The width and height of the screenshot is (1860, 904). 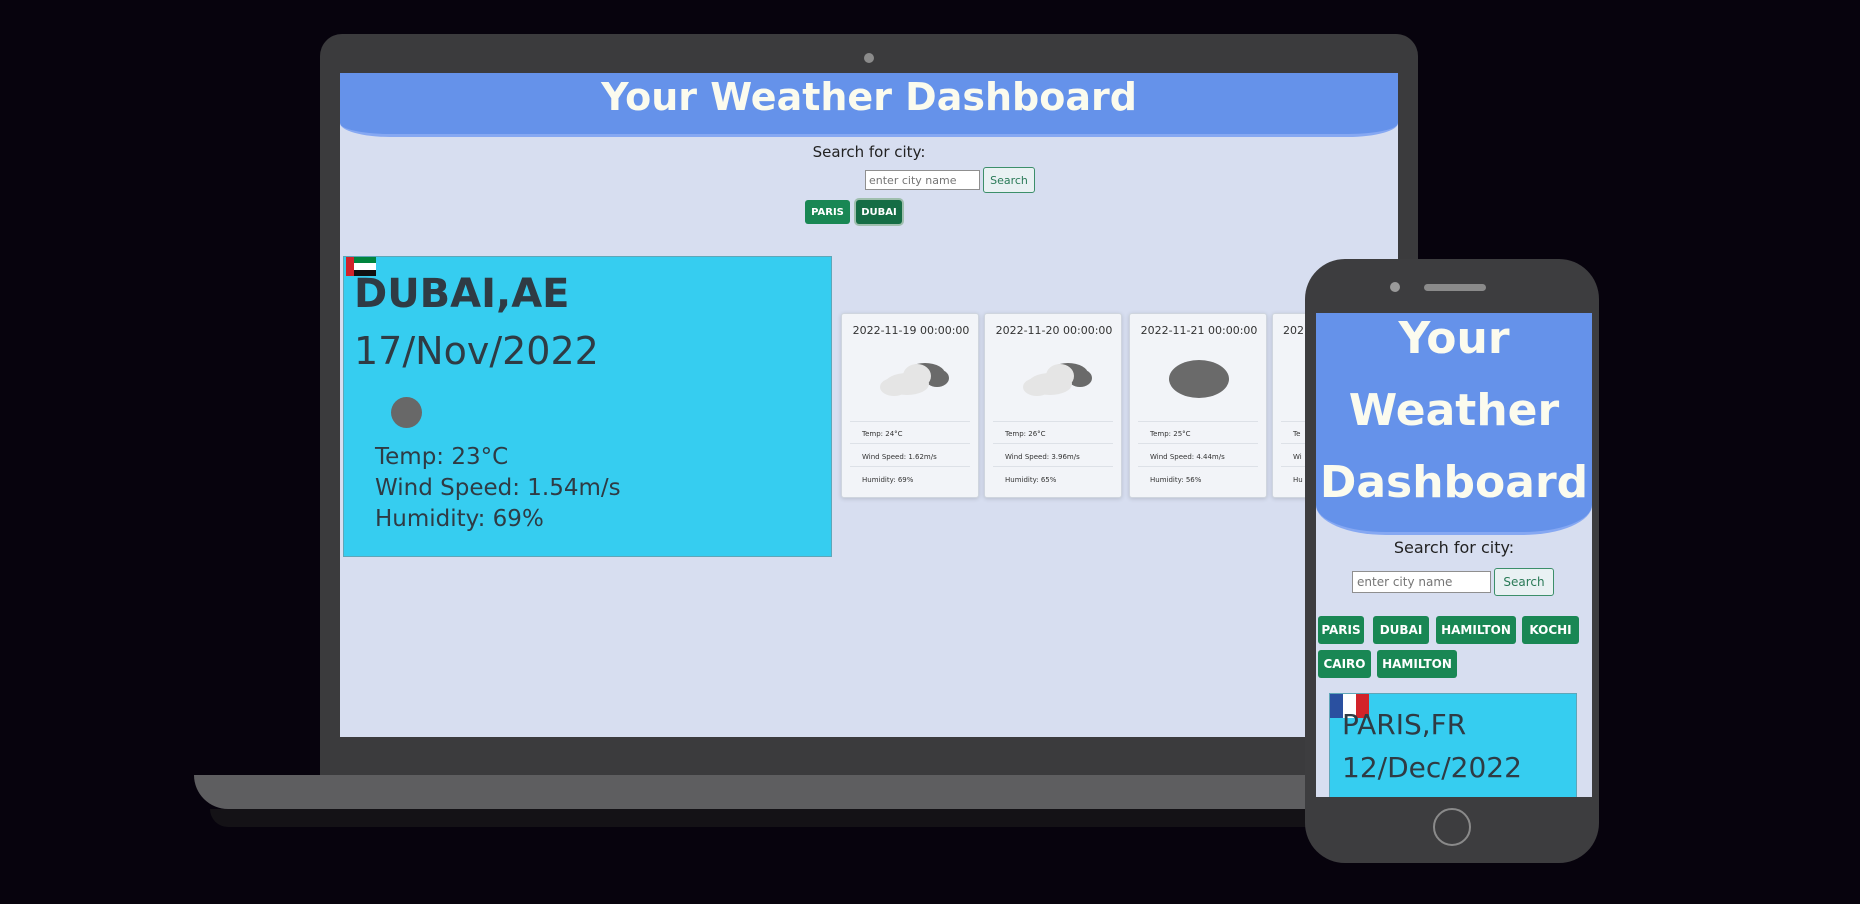 What do you see at coordinates (1297, 457) in the screenshot?
I see `forecast-wind: Wi` at bounding box center [1297, 457].